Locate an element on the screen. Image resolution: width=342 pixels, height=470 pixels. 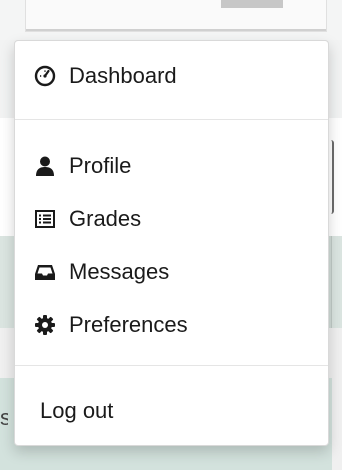
page-partial-text: s is located at coordinates (4, 417).